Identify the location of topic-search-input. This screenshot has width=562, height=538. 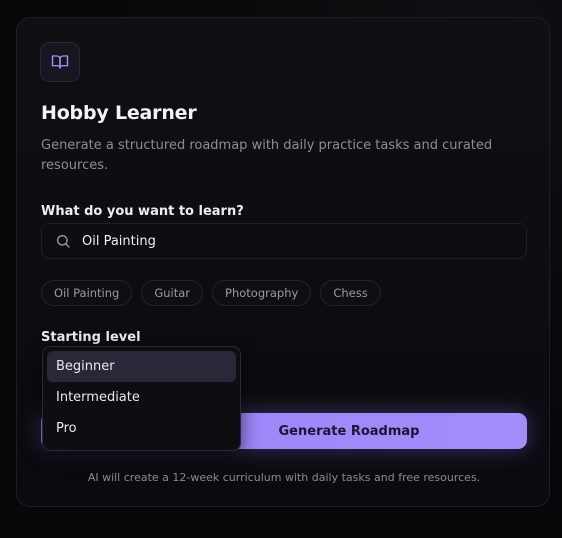
(292, 241).